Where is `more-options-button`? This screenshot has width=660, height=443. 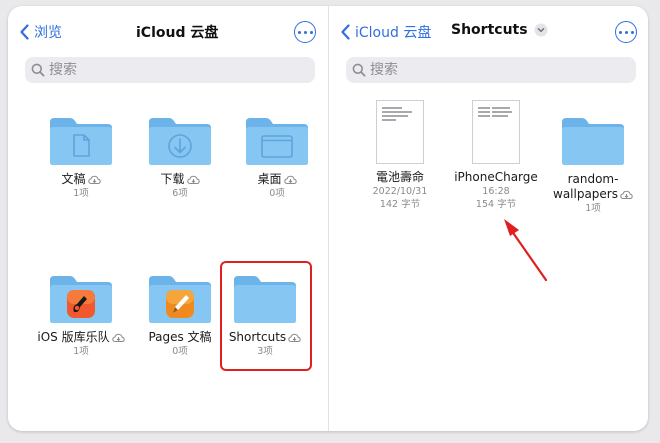 more-options-button is located at coordinates (305, 32).